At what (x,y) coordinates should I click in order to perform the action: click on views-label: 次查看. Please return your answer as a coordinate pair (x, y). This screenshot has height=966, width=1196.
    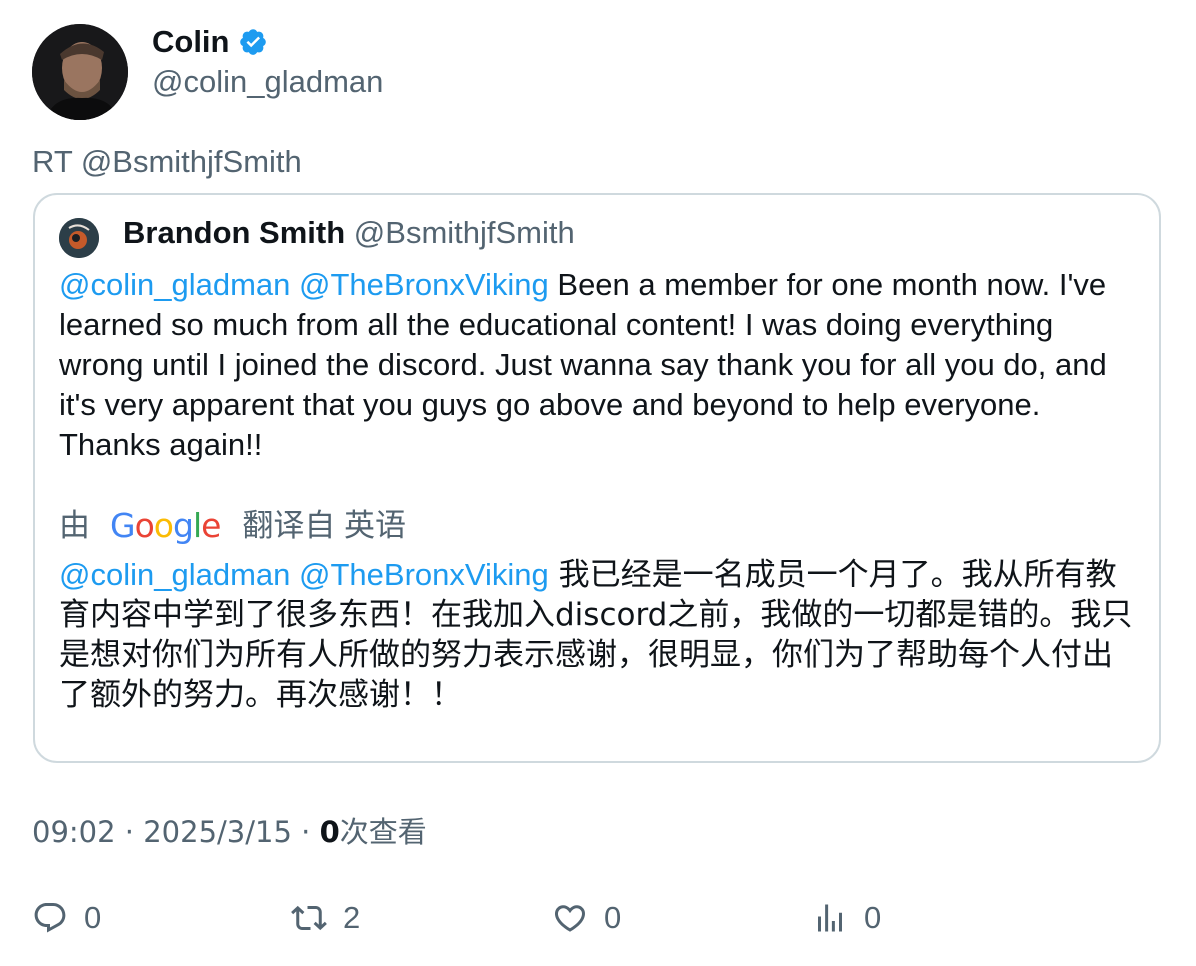
    Looking at the image, I should click on (383, 832).